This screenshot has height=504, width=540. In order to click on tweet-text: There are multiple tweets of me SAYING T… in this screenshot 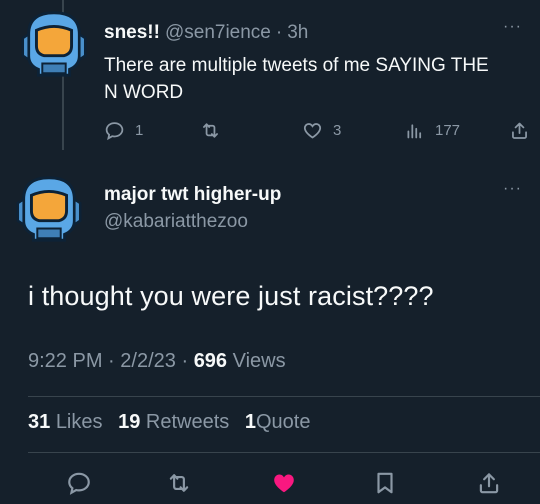, I will do `click(296, 79)`.